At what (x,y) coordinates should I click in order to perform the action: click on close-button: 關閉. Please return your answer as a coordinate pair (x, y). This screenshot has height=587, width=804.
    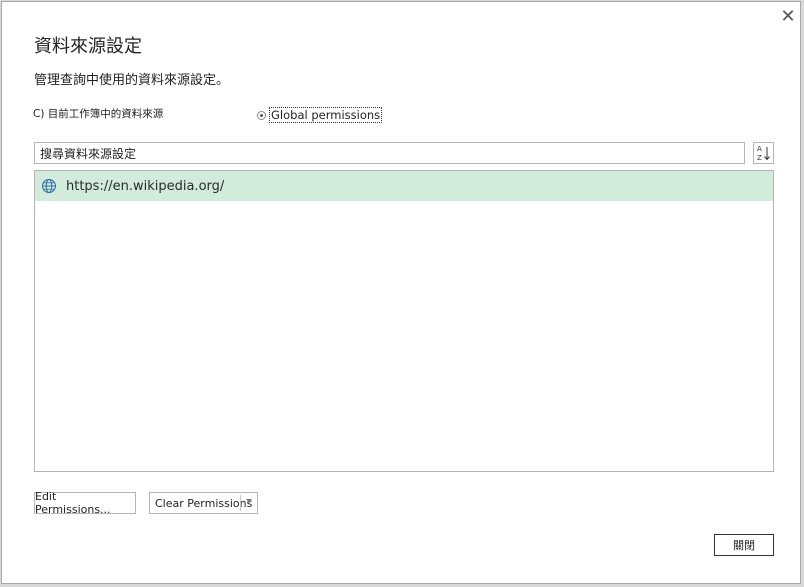
    Looking at the image, I should click on (744, 545).